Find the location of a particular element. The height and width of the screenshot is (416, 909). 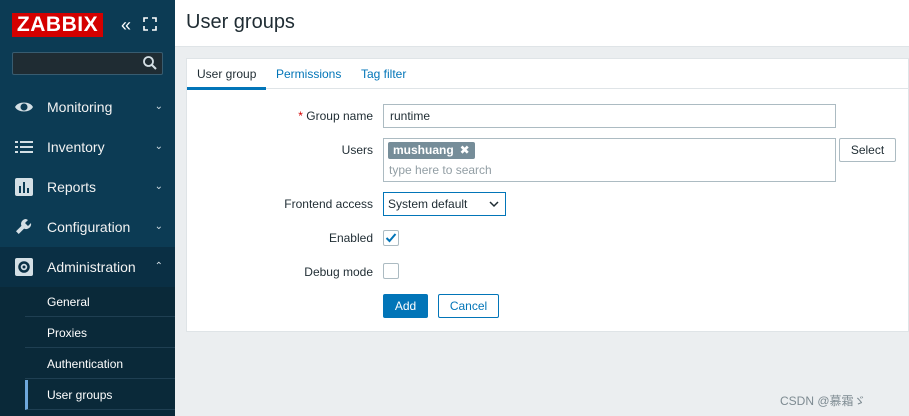

bar-chart-icon is located at coordinates (24, 187).